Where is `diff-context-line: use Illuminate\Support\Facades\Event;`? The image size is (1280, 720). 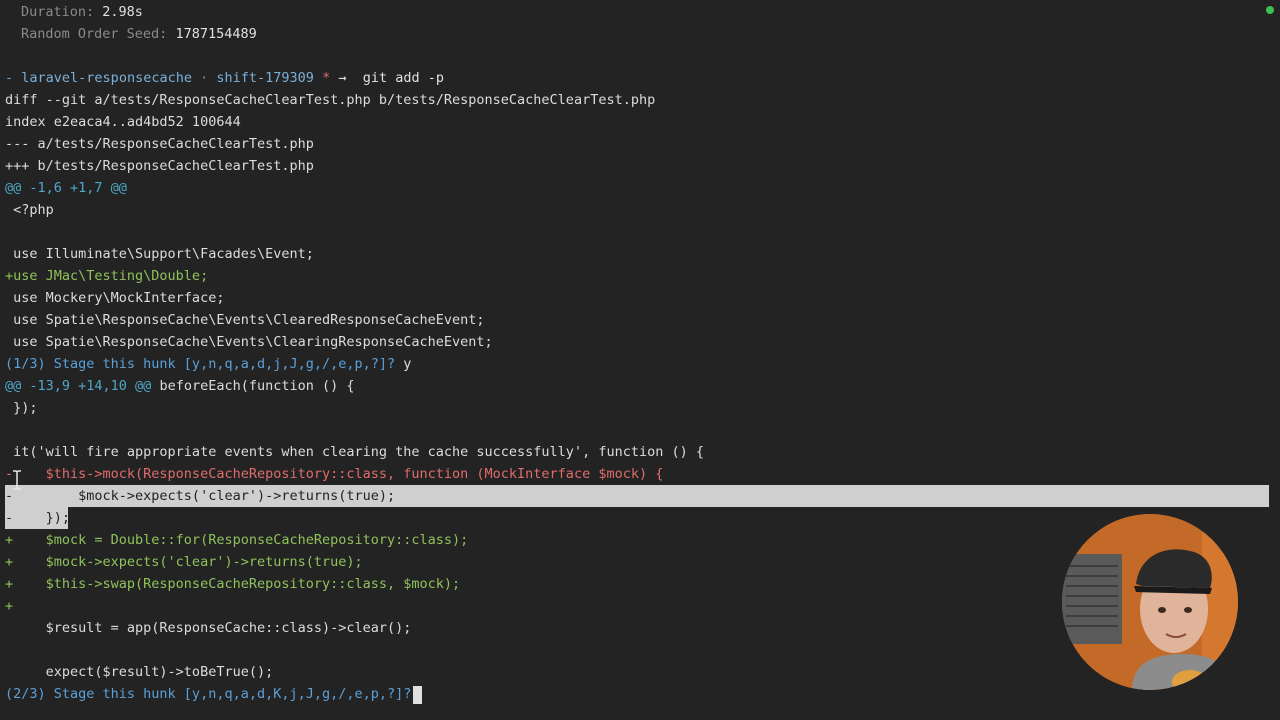
diff-context-line: use Illuminate\Support\Facades\Event; is located at coordinates (159, 254).